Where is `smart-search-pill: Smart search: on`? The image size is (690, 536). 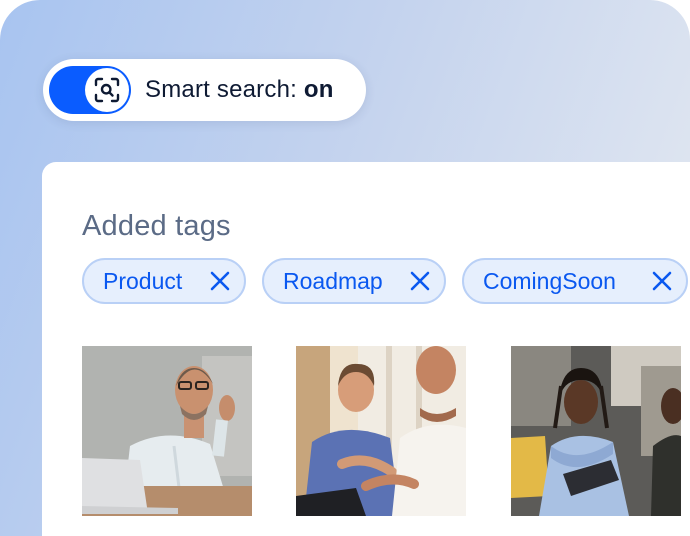 smart-search-pill: Smart search: on is located at coordinates (204, 90).